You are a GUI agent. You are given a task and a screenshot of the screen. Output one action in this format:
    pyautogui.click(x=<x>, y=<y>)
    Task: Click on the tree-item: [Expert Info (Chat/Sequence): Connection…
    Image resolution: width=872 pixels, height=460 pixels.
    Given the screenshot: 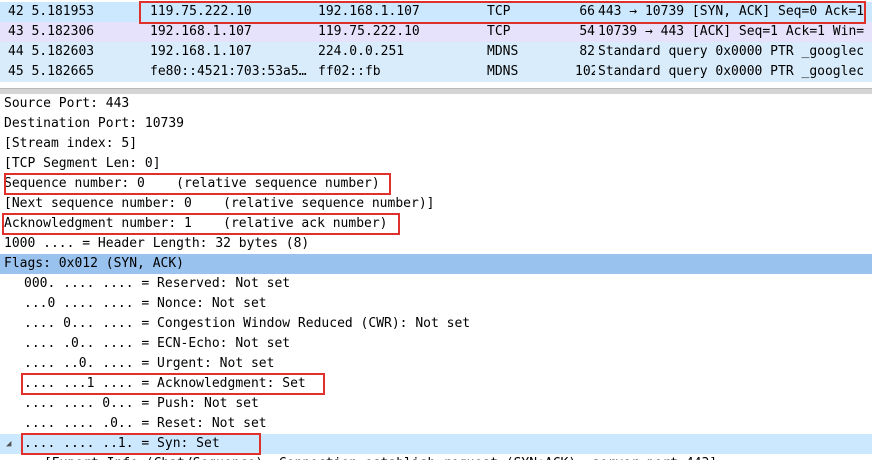 What is the action you would take?
    pyautogui.click(x=436, y=457)
    